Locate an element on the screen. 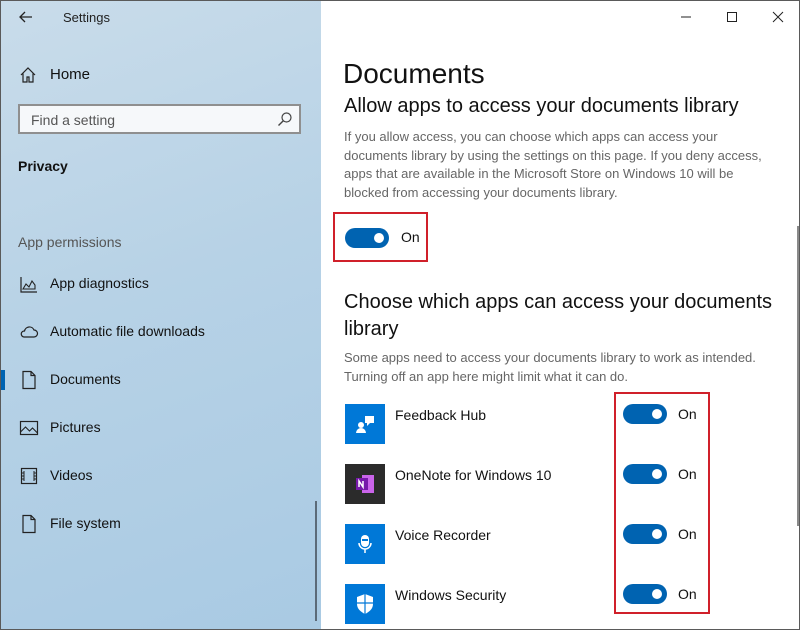  feedback-hub-icon is located at coordinates (365, 424).